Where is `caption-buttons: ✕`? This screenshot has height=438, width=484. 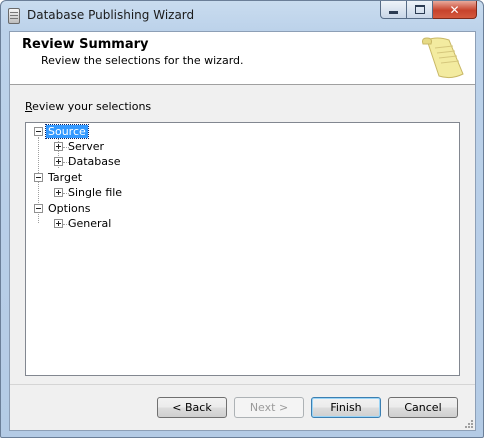
caption-buttons: ✕ is located at coordinates (428, 10).